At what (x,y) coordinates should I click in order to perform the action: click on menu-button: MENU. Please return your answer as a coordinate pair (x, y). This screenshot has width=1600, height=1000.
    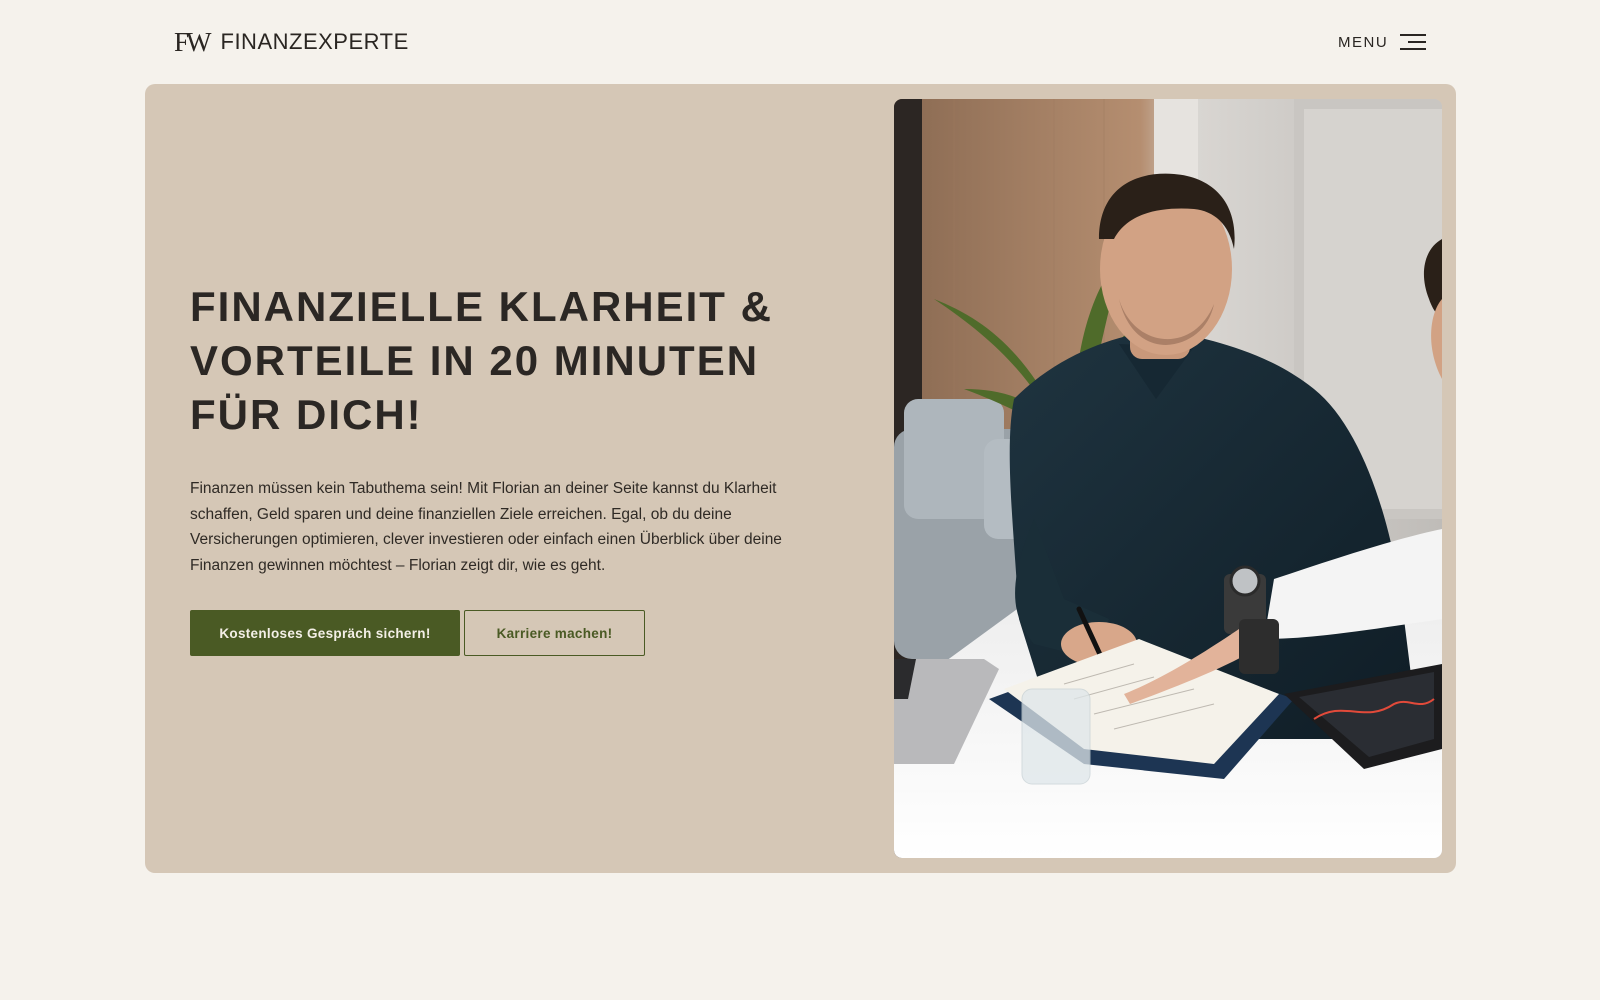
    Looking at the image, I should click on (1382, 42).